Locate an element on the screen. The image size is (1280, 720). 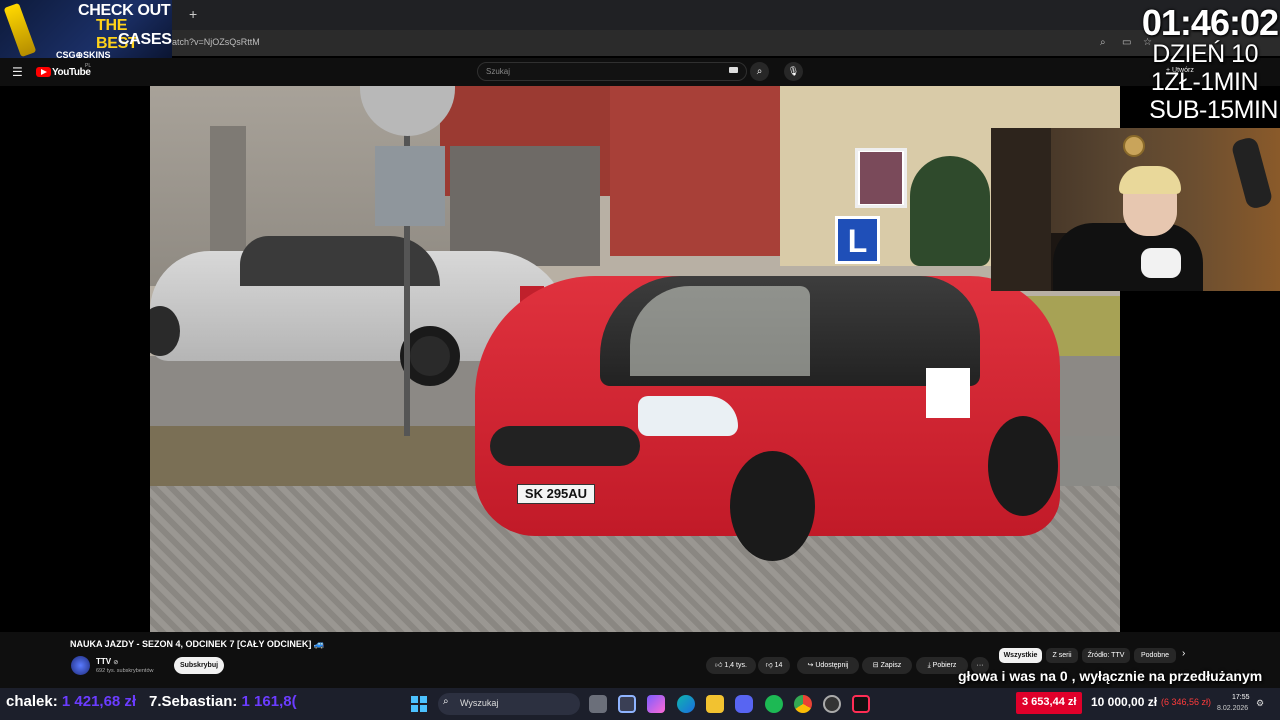
taskbar-search-input: Wyszukaj is located at coordinates (509, 704).